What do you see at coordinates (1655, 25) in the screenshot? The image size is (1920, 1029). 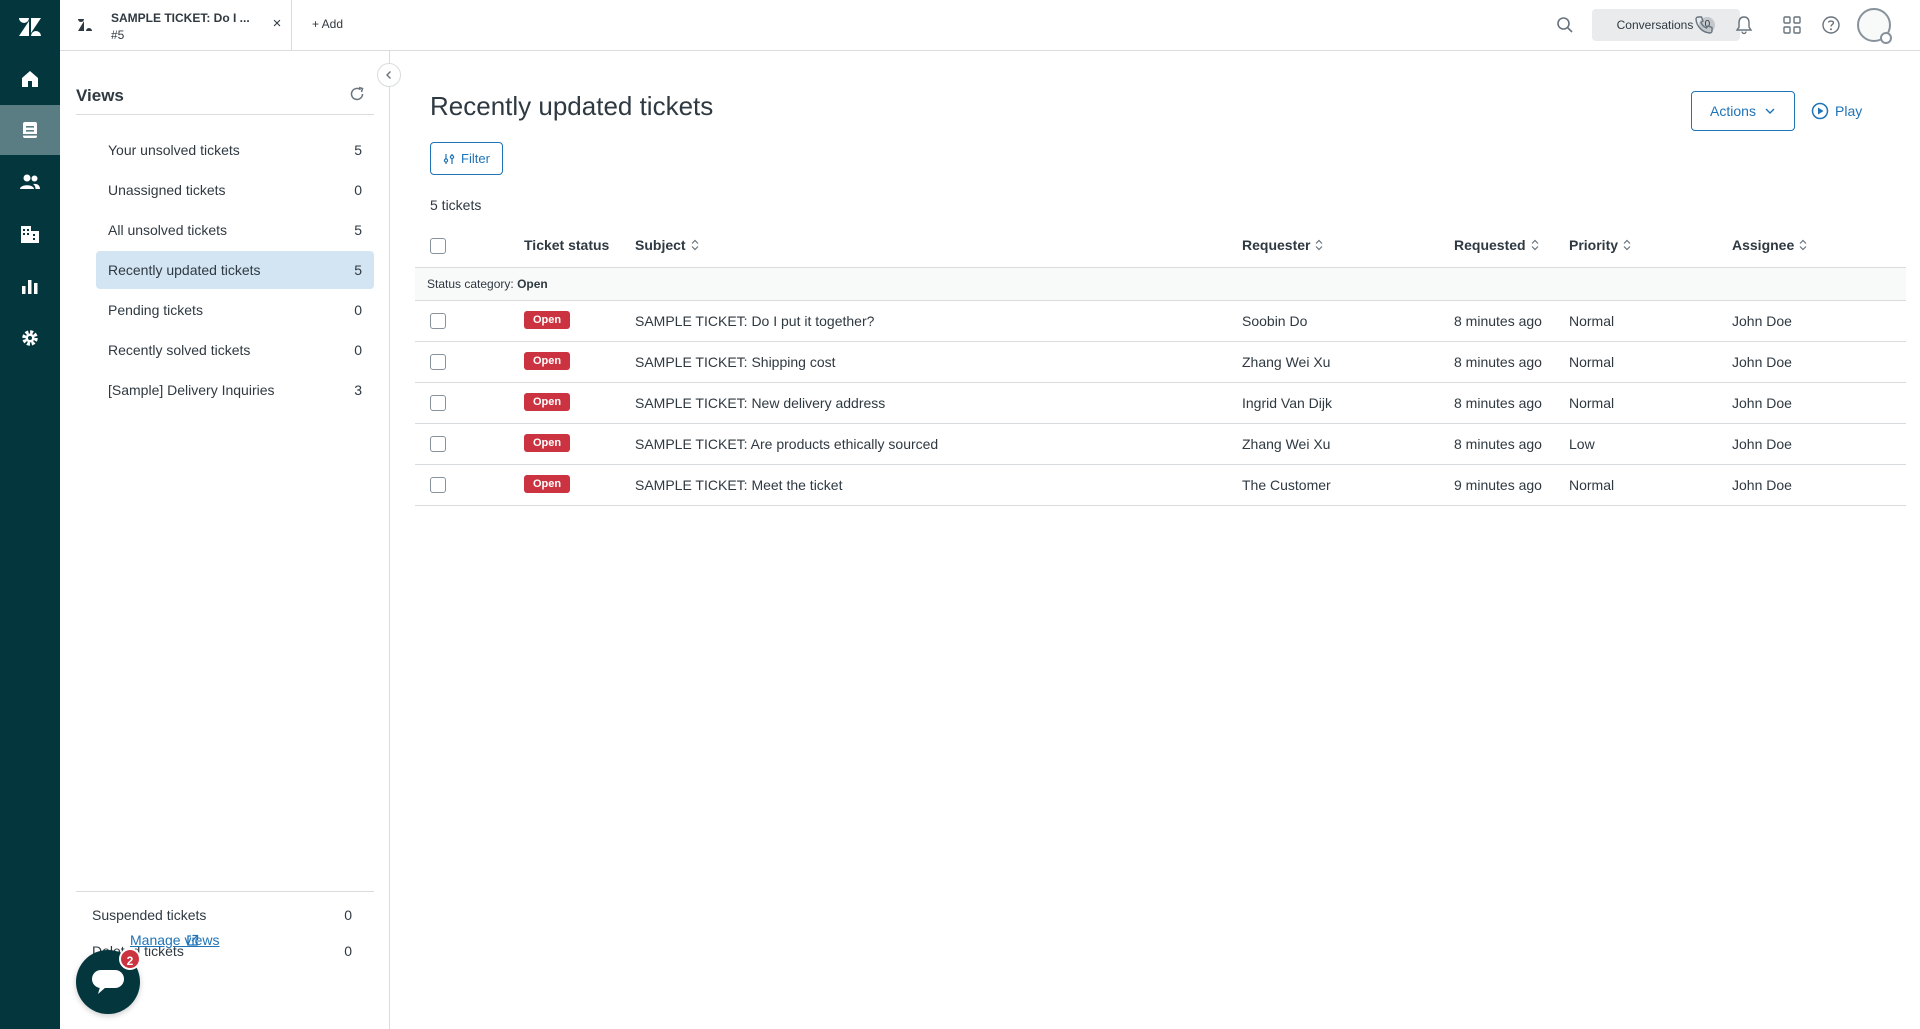 I see `conversations-label: Conversations` at bounding box center [1655, 25].